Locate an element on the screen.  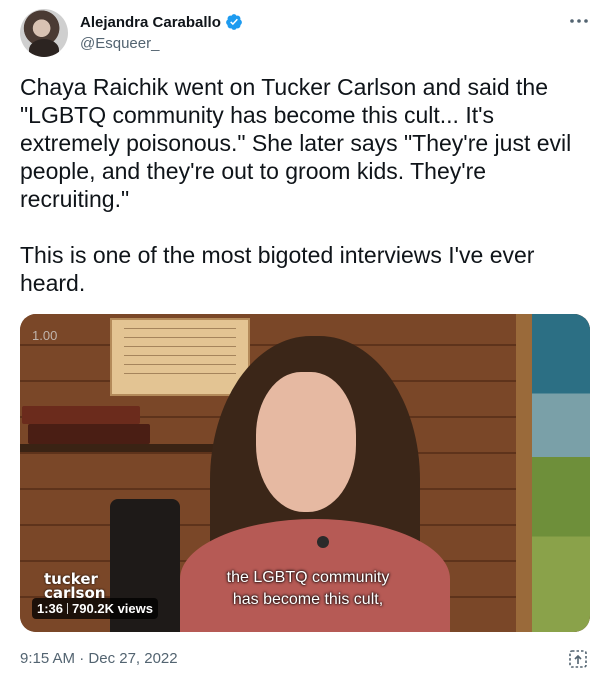
more-icon is located at coordinates (579, 21).